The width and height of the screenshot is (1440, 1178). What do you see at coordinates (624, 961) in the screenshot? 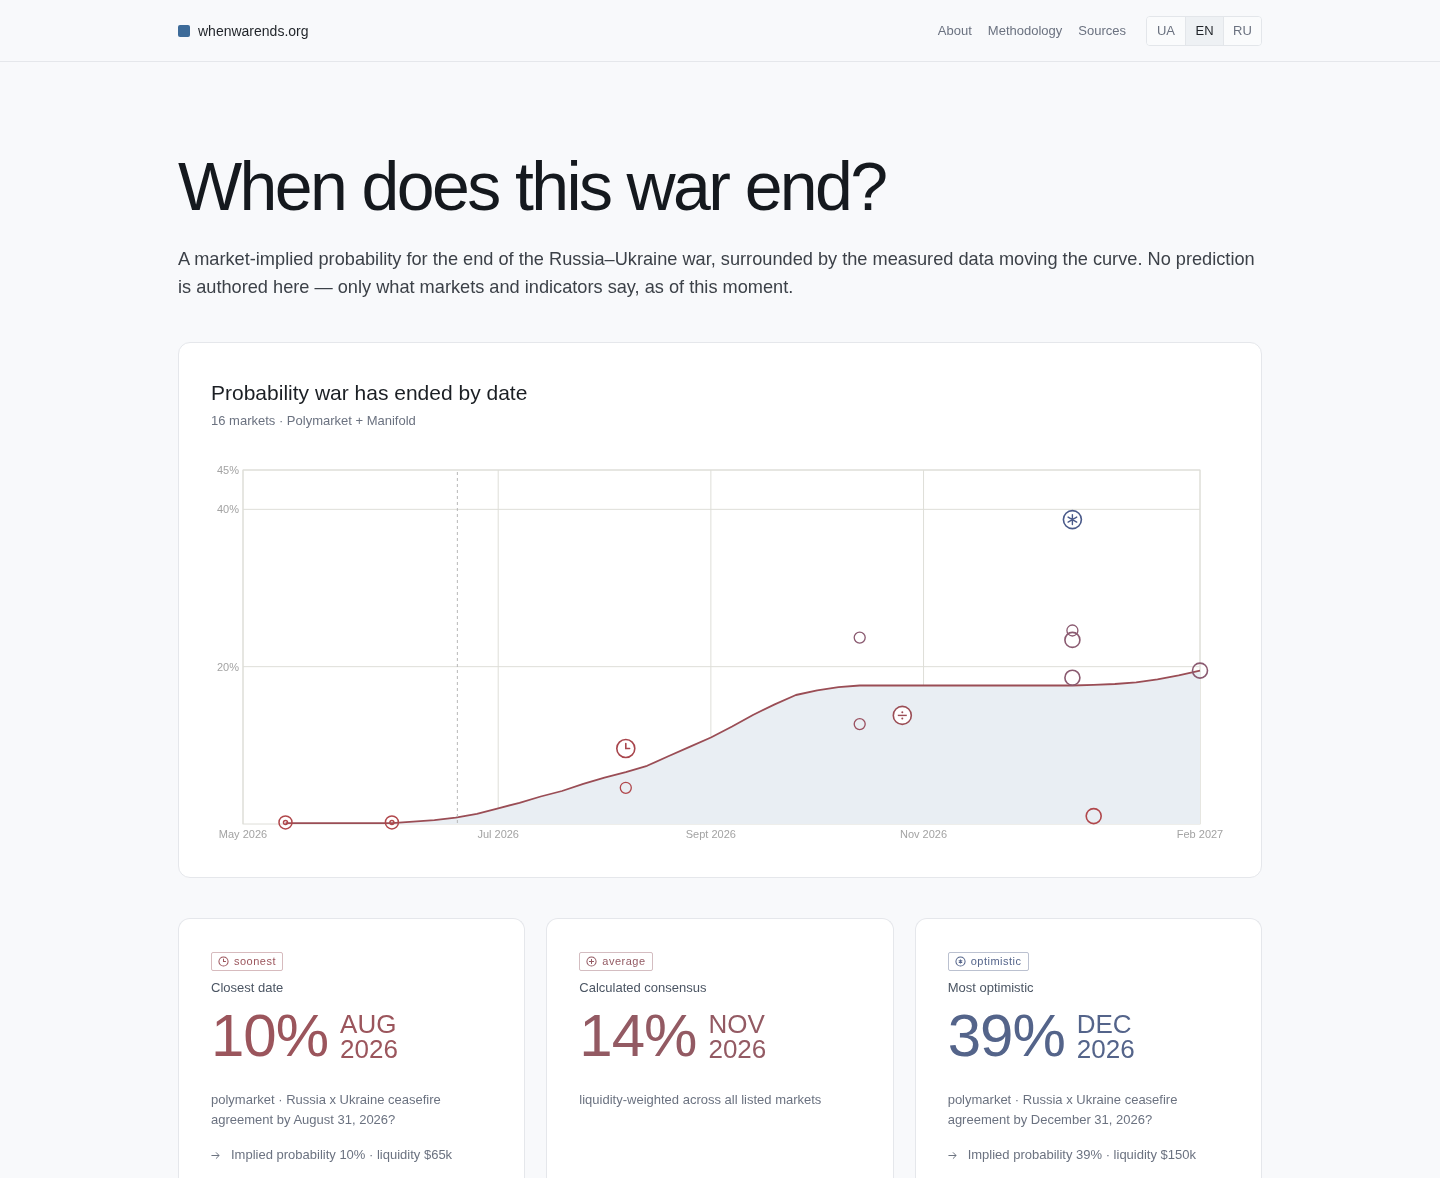
I see `badge-label: average` at bounding box center [624, 961].